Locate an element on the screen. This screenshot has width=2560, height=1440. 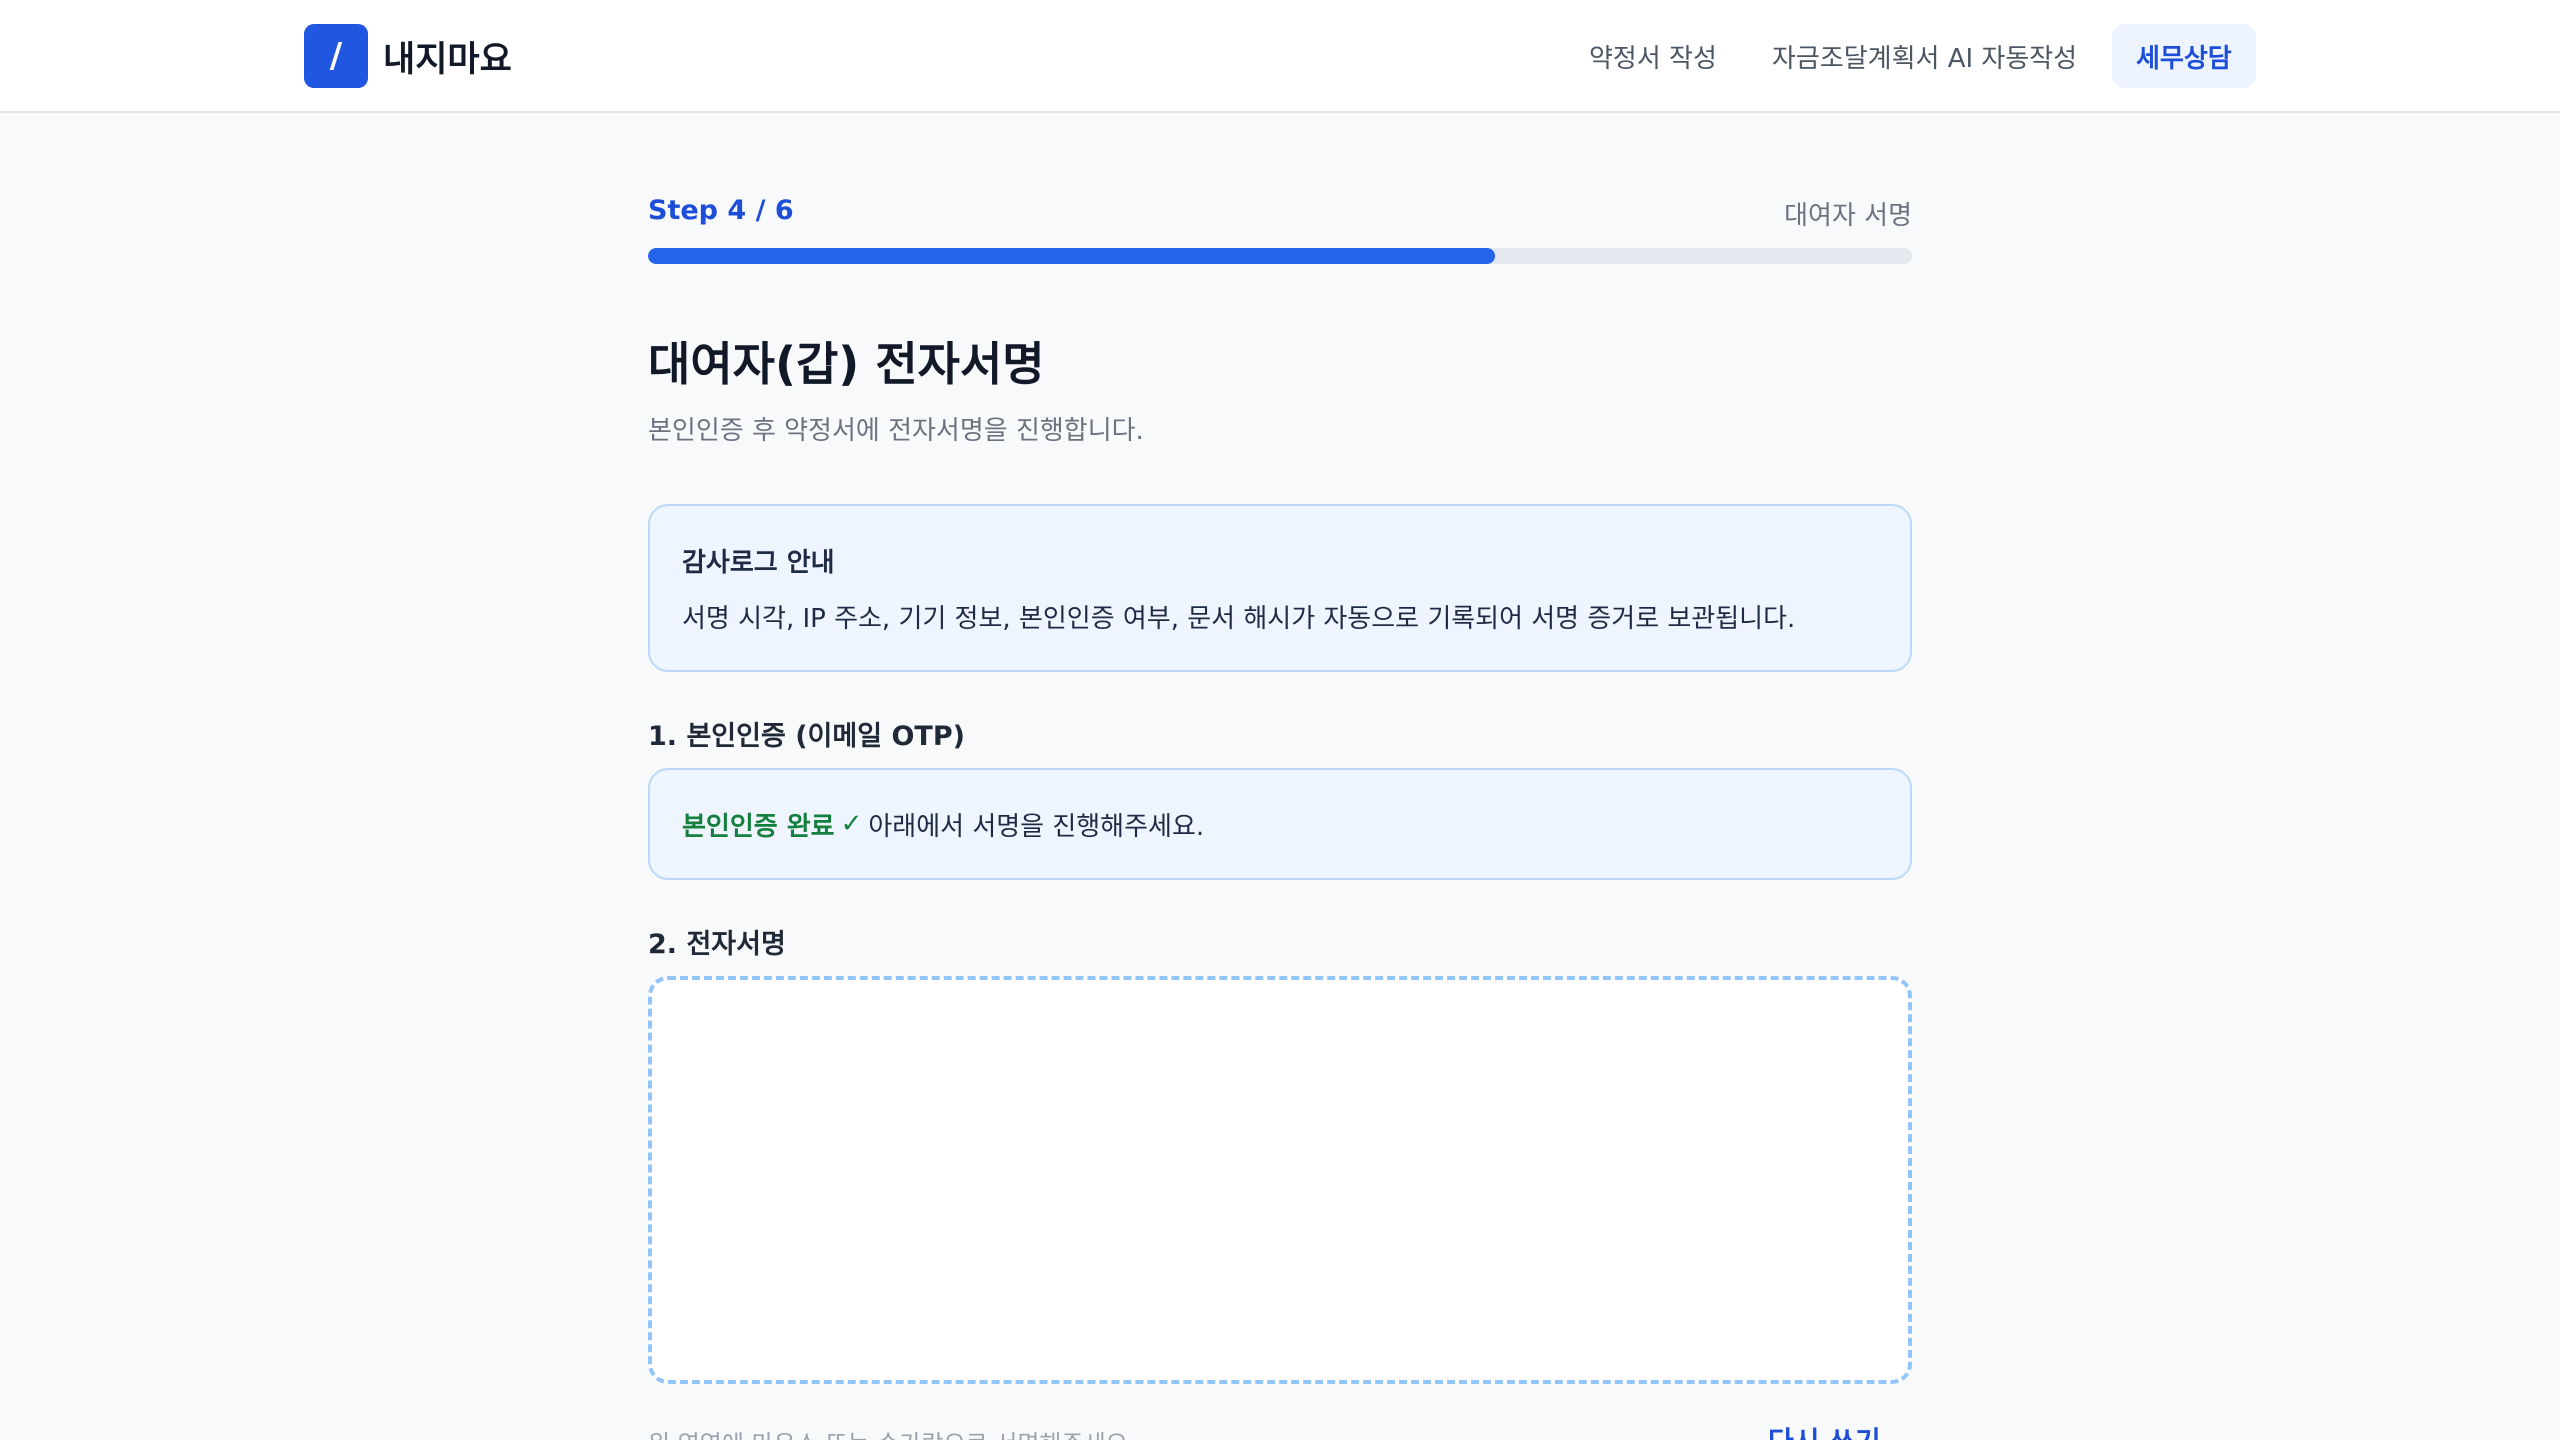
signature-hint: 위 영역에 마우스 또는 손가락으로 서명해주세요. is located at coordinates (891, 1432).